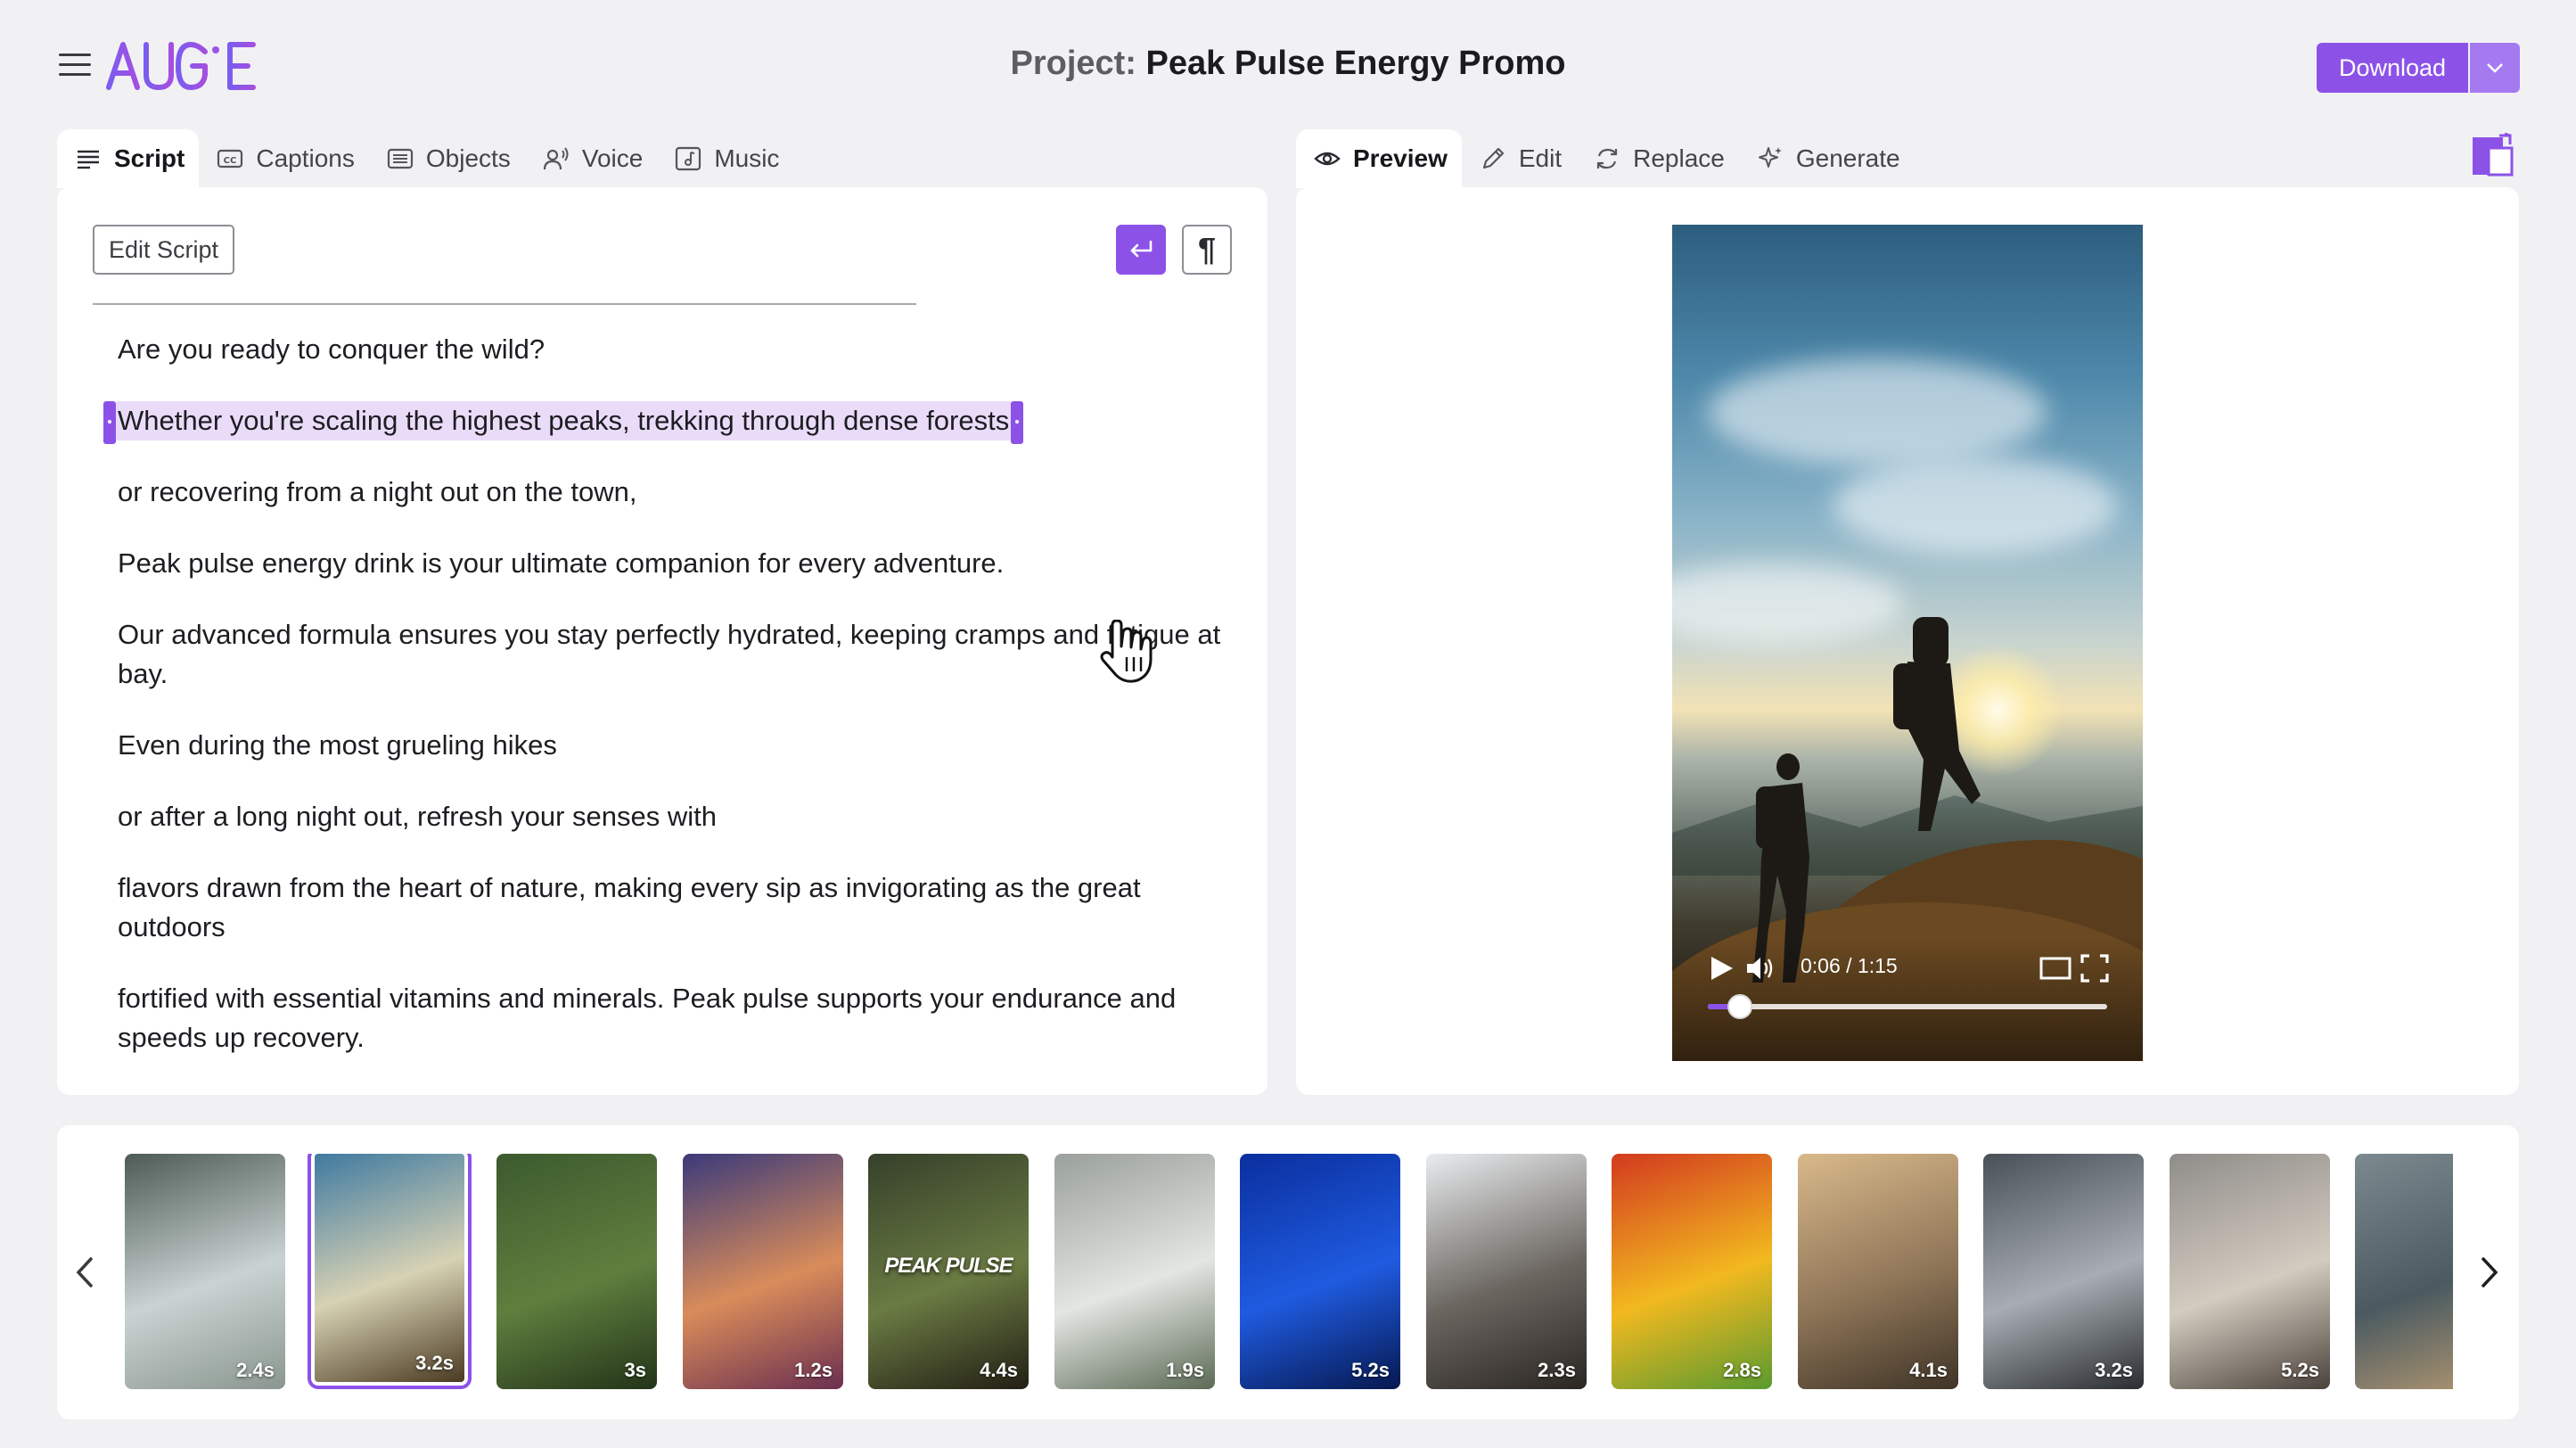 The image size is (2576, 1448). Describe the element at coordinates (1770, 157) in the screenshot. I see `sparkle-icon` at that location.